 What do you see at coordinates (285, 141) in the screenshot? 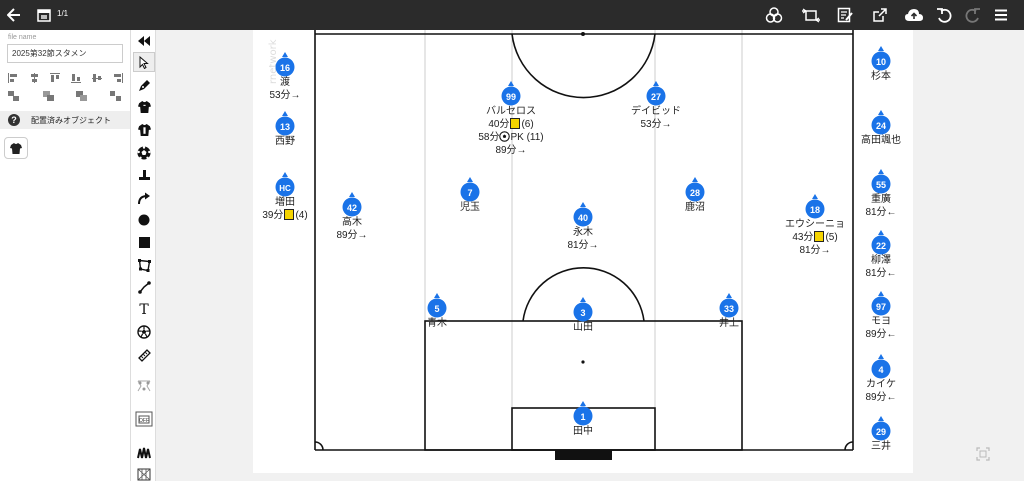
I see `player-name: 西野` at bounding box center [285, 141].